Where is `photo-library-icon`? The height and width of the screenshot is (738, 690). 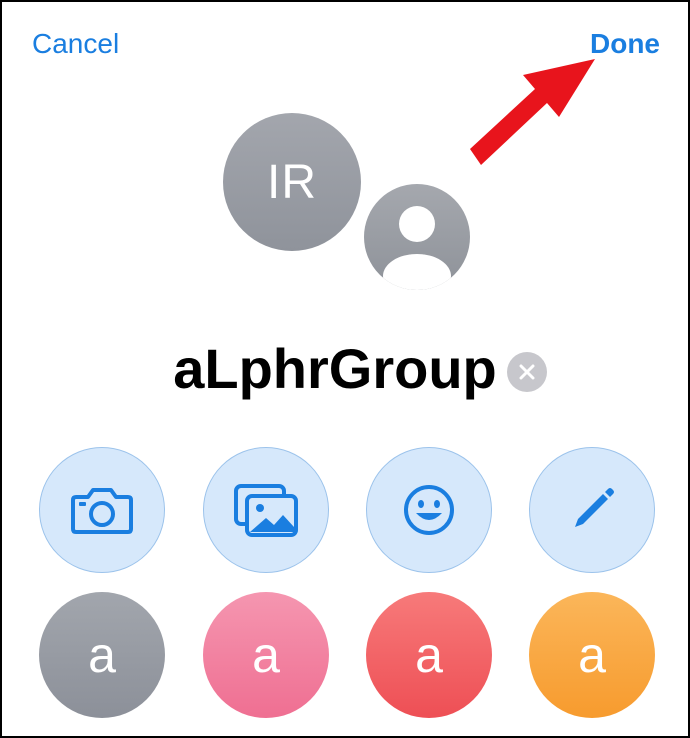 photo-library-icon is located at coordinates (266, 510).